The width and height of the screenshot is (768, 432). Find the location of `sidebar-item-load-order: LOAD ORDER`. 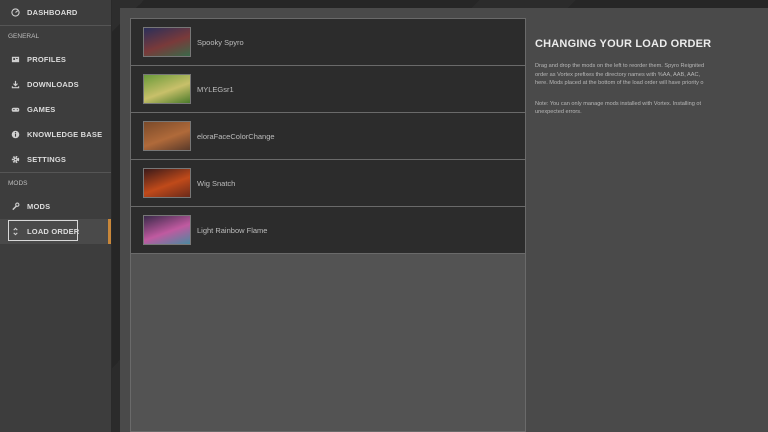

sidebar-item-load-order: LOAD ORDER is located at coordinates (55, 231).